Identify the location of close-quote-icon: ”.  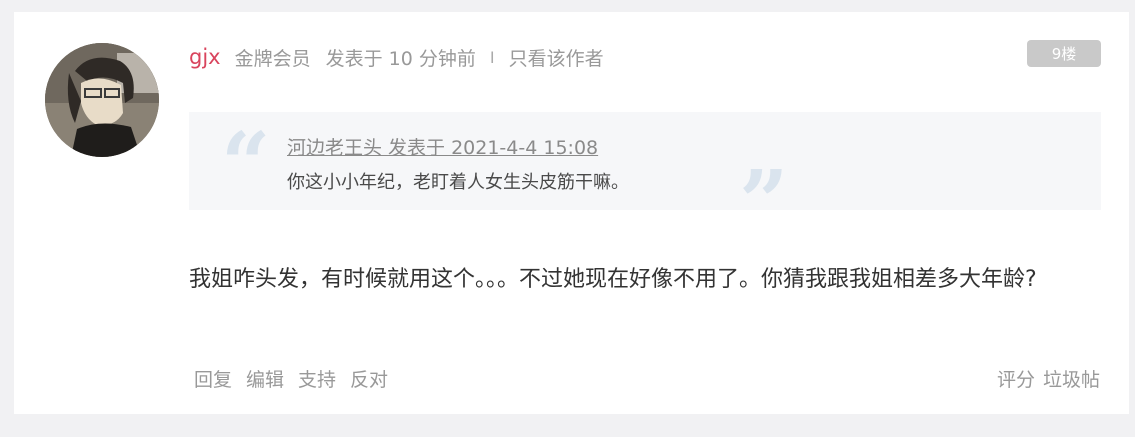
(764, 202).